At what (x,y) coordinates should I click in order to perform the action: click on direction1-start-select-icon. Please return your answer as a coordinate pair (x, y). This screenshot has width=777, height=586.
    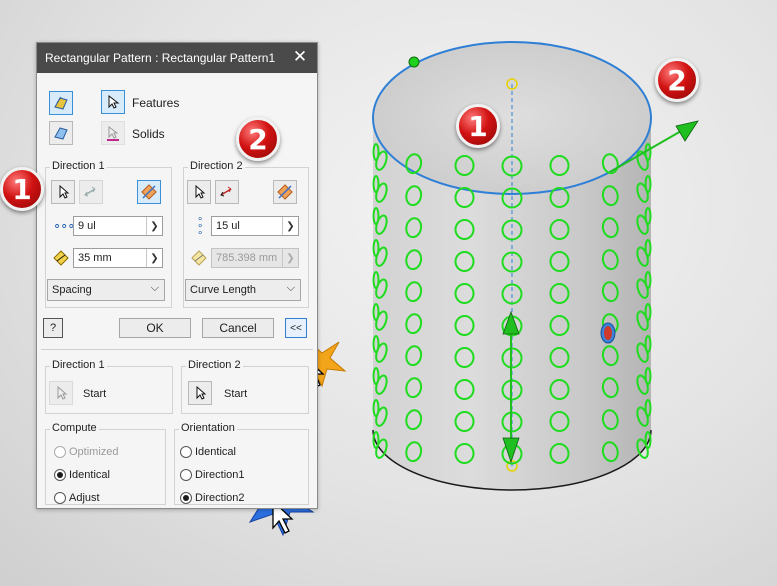
    Looking at the image, I should click on (61, 393).